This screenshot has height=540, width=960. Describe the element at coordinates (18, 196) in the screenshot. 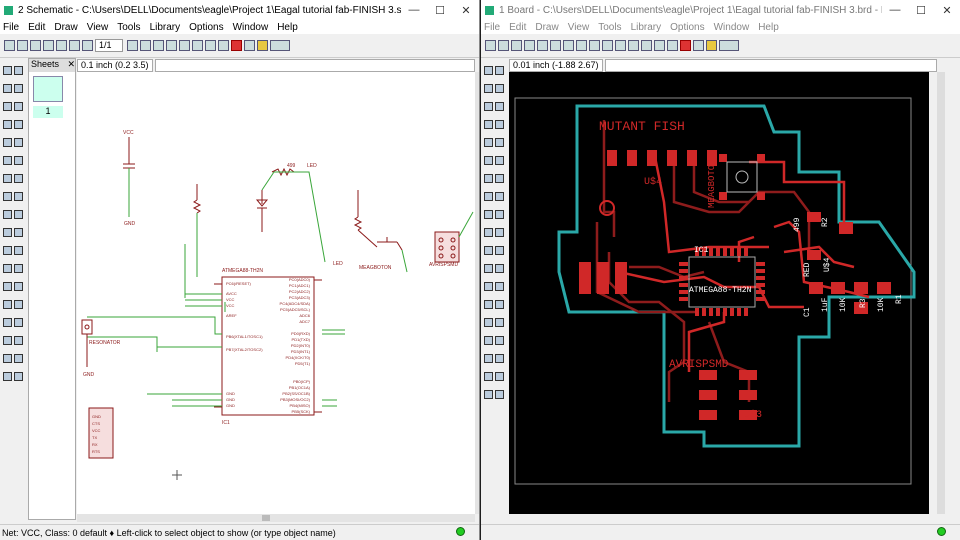

I see `value-icon` at that location.